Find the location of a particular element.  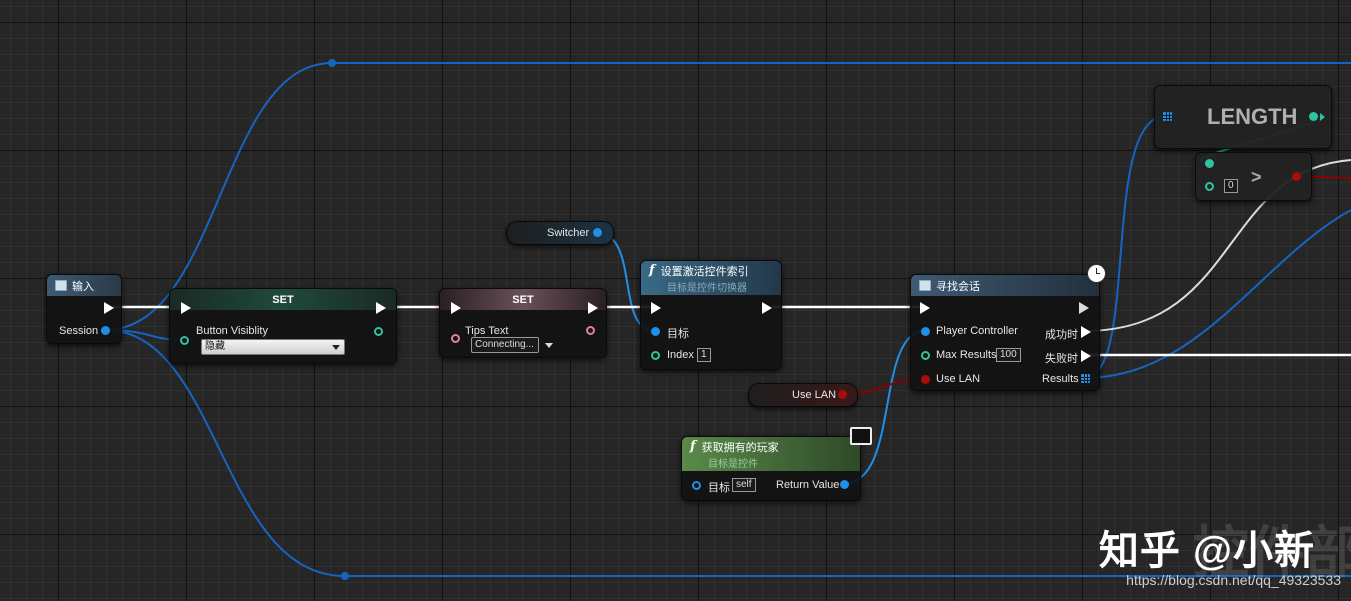

greater-op-label: > is located at coordinates (1256, 177).